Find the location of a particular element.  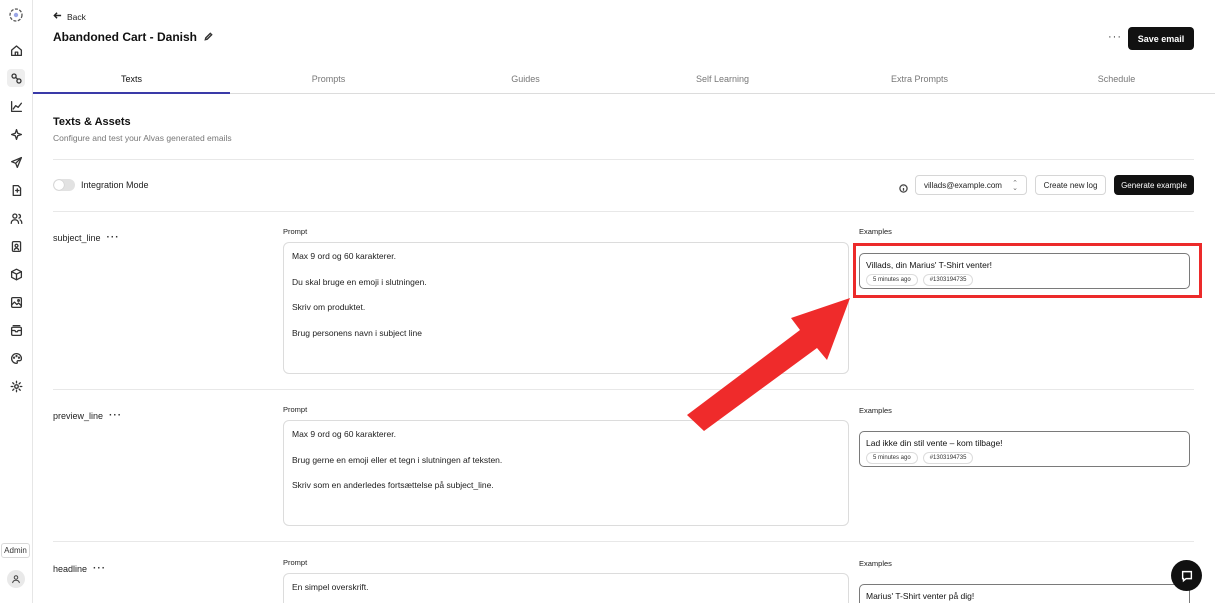

example-card: Marius' T-Shirt venter på dig! is located at coordinates (1024, 593).